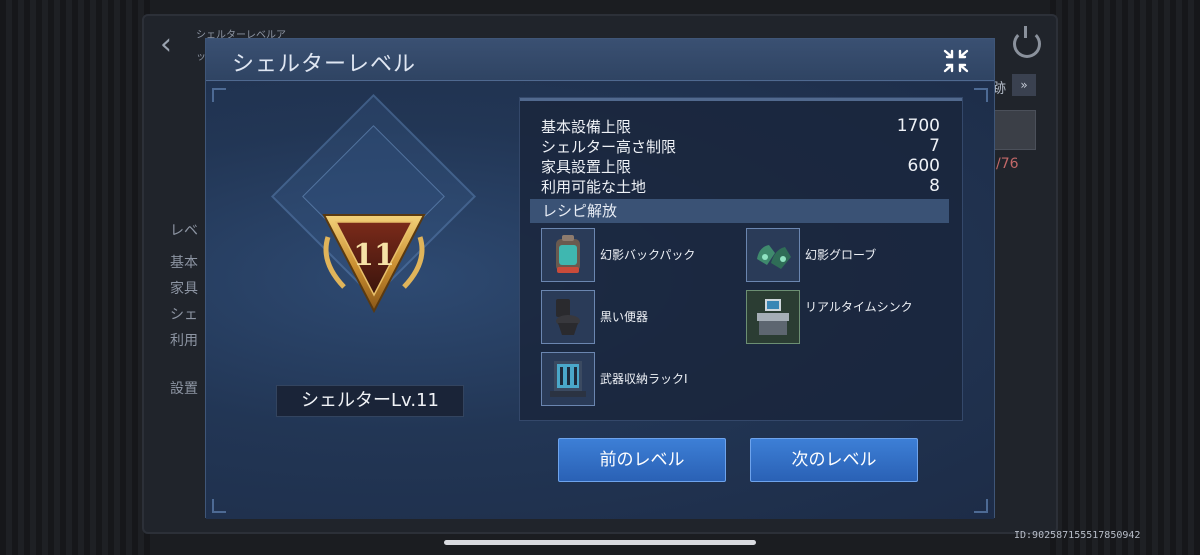 The image size is (1200, 555). I want to click on stat-value: 8, so click(934, 186).